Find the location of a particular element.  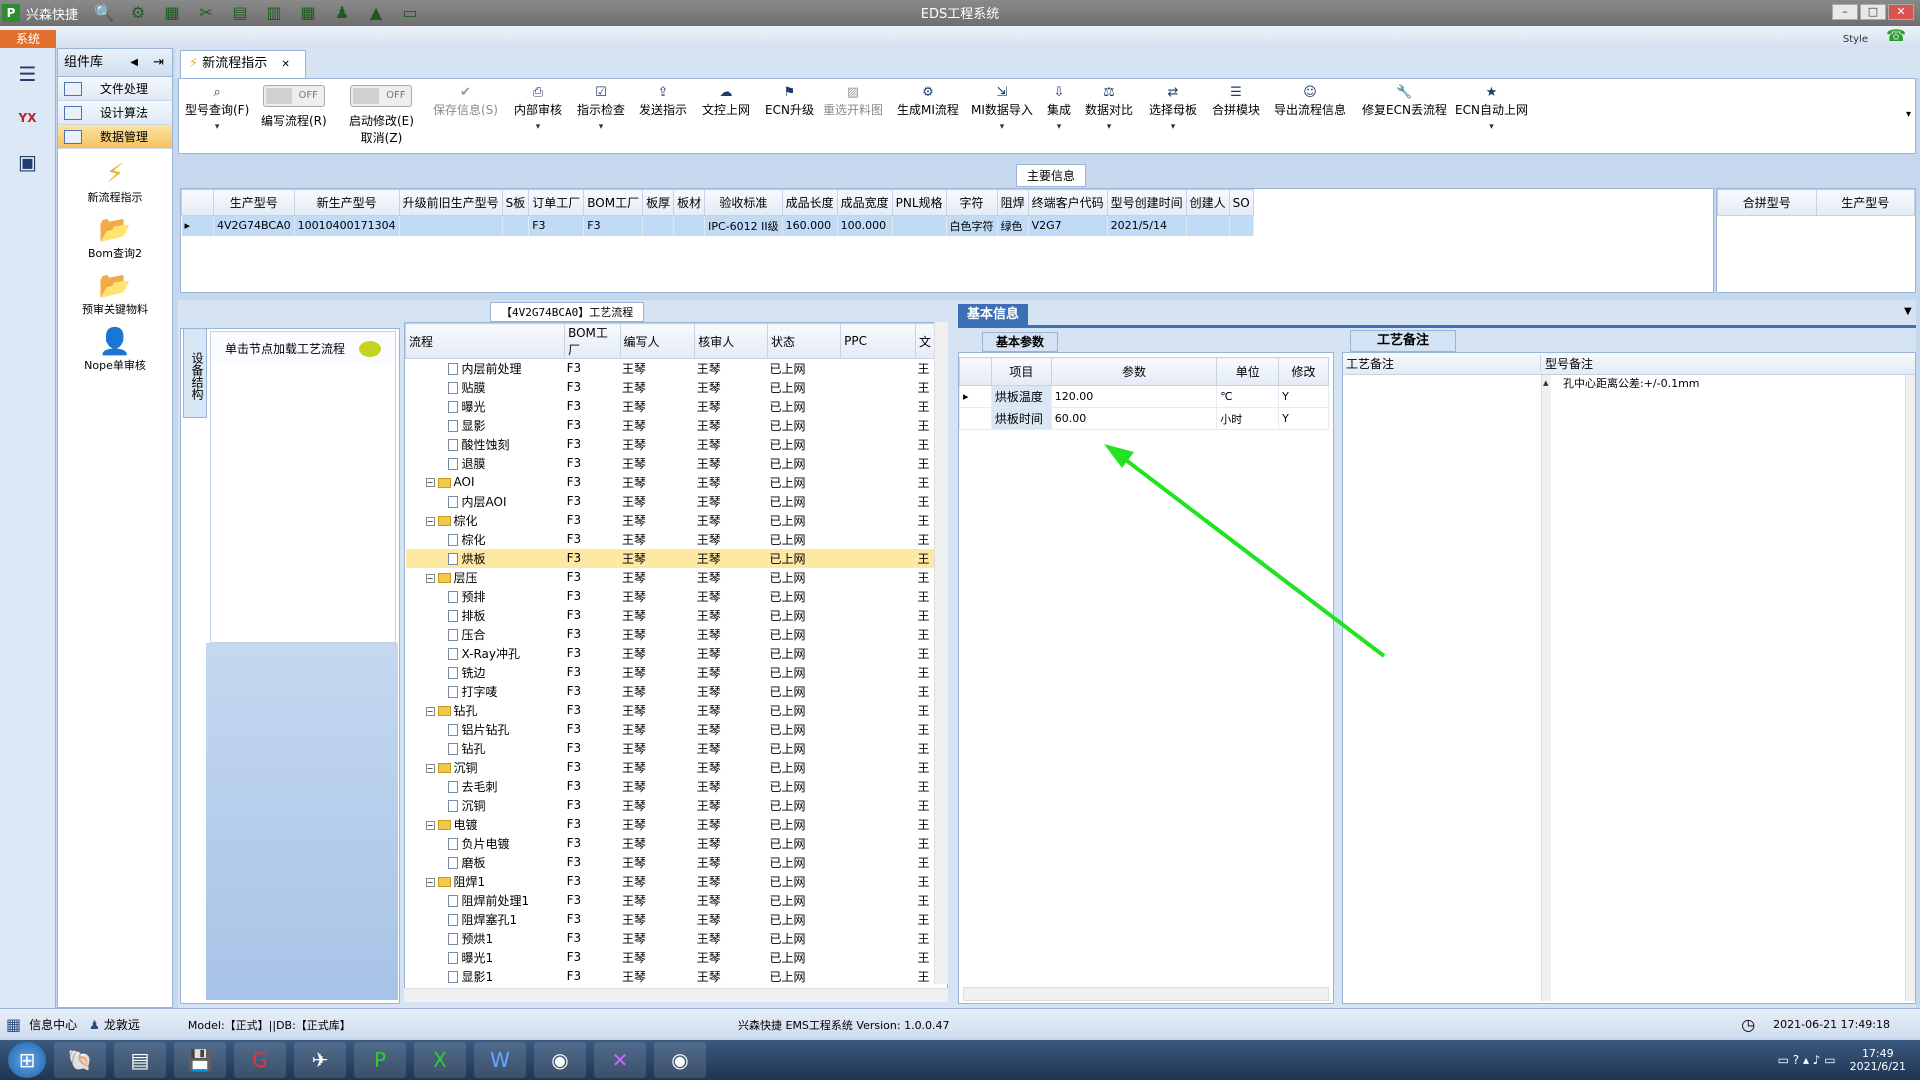

column-header: 订单工厂 is located at coordinates (556, 202).